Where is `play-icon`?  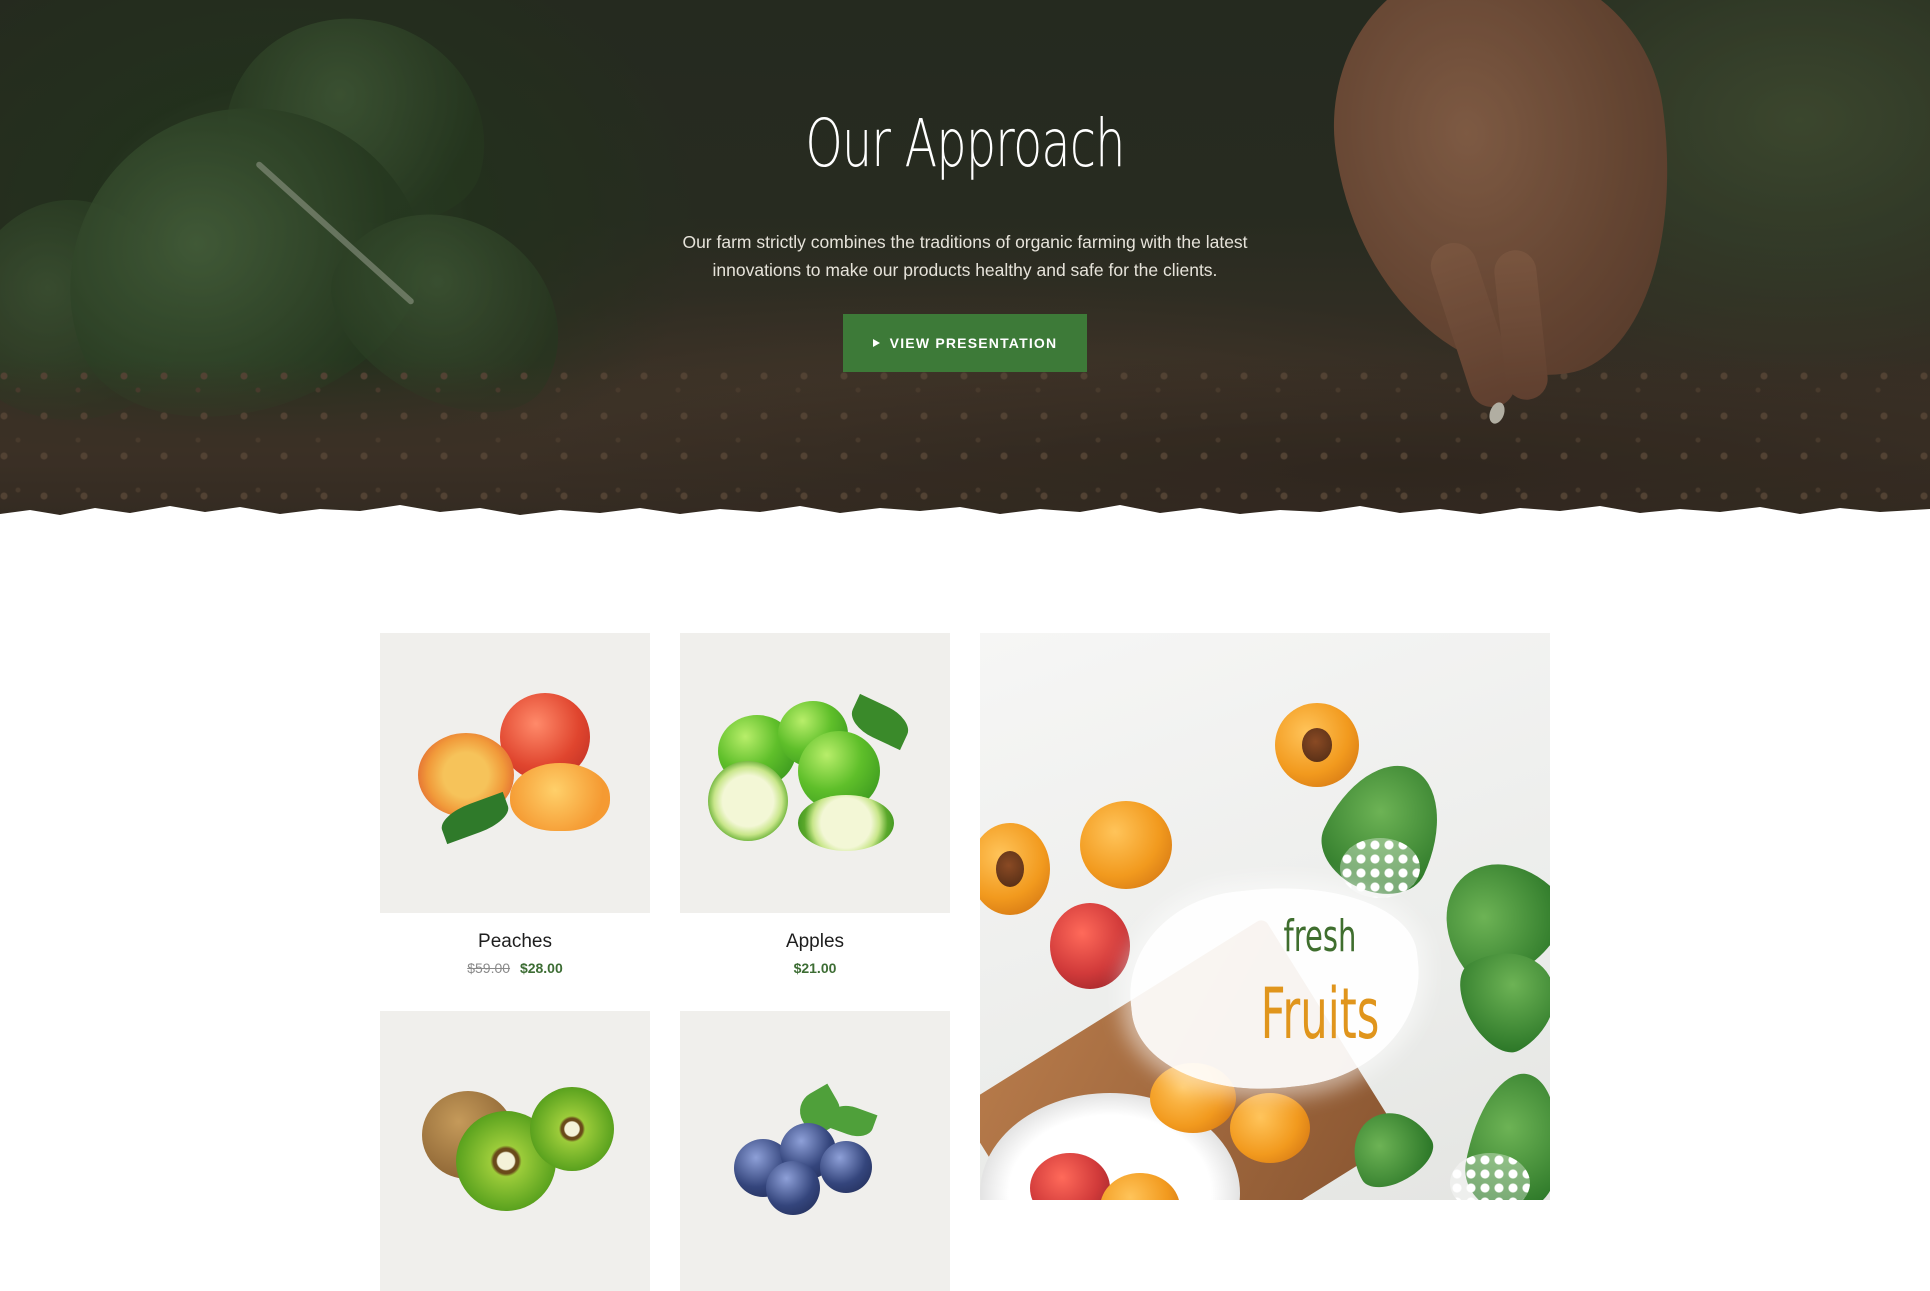 play-icon is located at coordinates (876, 343).